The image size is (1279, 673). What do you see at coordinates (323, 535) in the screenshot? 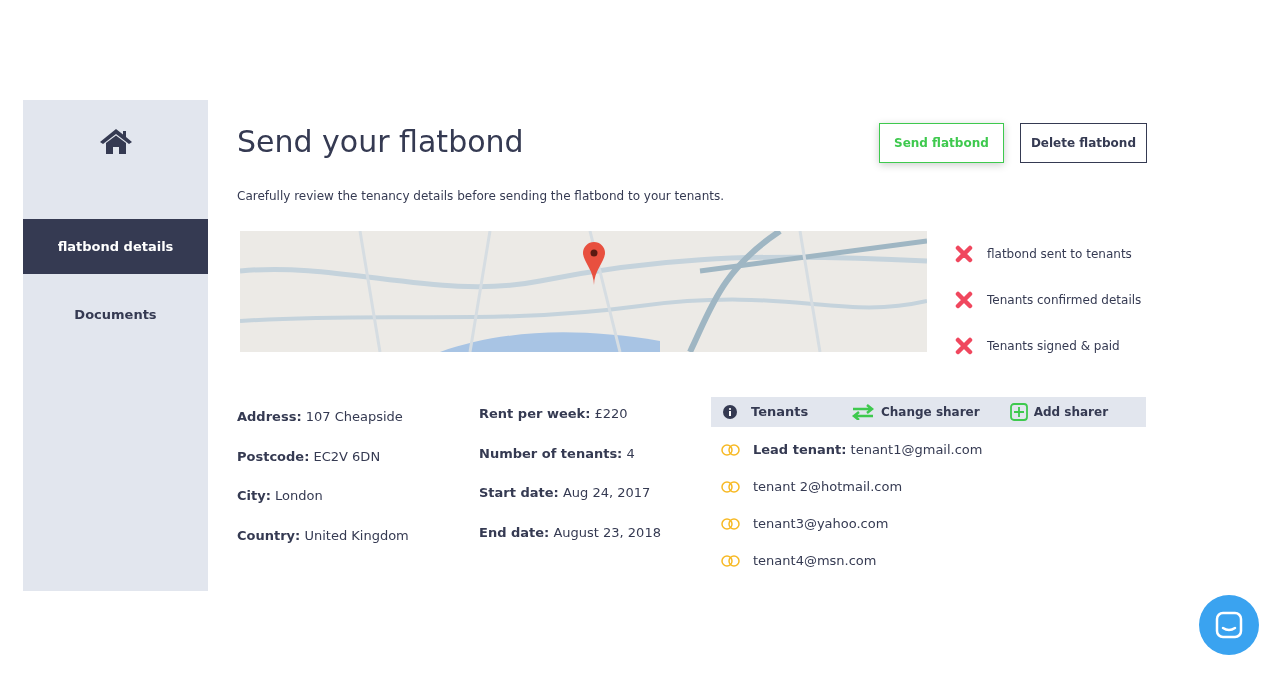
I see `detail-text: Country: United Kingdom` at bounding box center [323, 535].